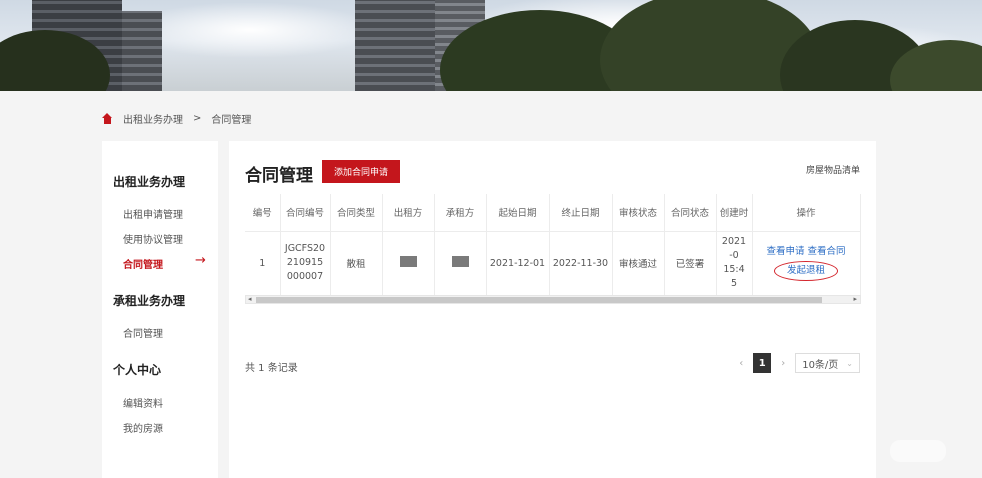  What do you see at coordinates (271, 368) in the screenshot?
I see `record-count: 共 1 条记录` at bounding box center [271, 368].